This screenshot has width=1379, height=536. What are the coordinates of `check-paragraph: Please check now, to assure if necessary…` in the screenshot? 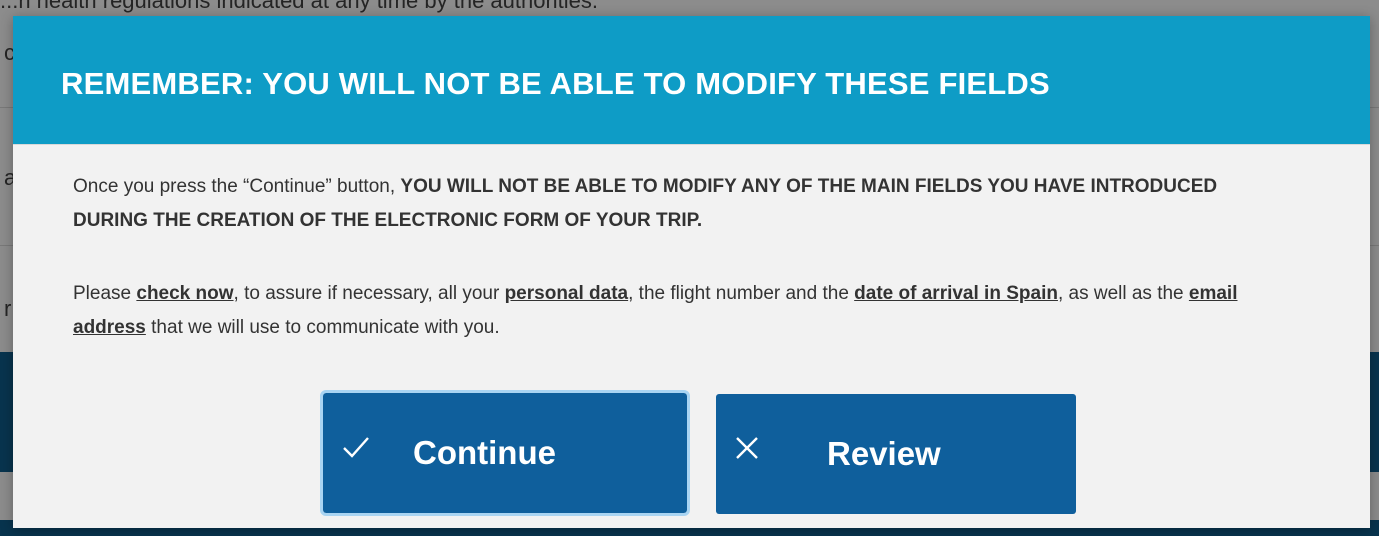 It's located at (673, 311).